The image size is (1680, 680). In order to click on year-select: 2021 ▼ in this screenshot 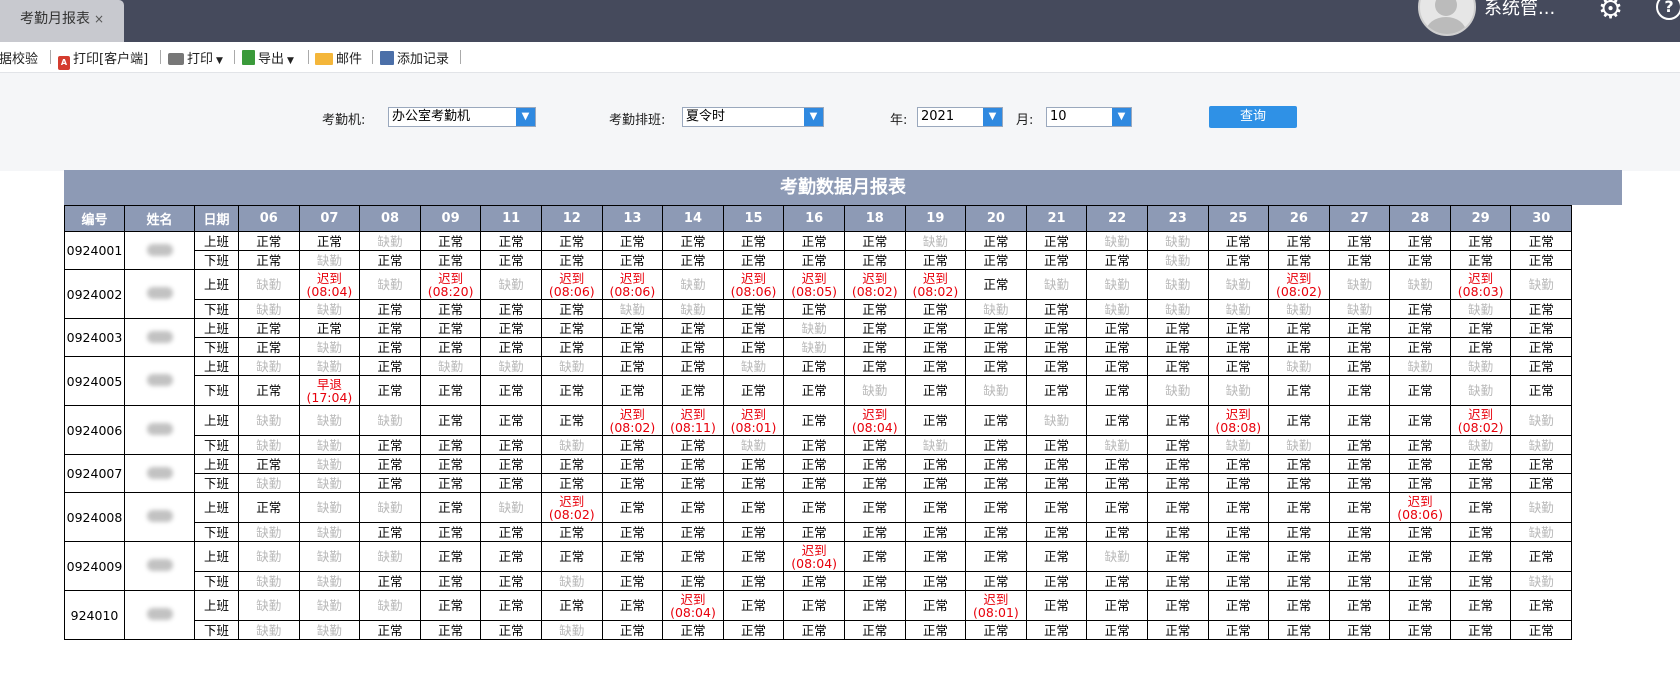, I will do `click(960, 117)`.